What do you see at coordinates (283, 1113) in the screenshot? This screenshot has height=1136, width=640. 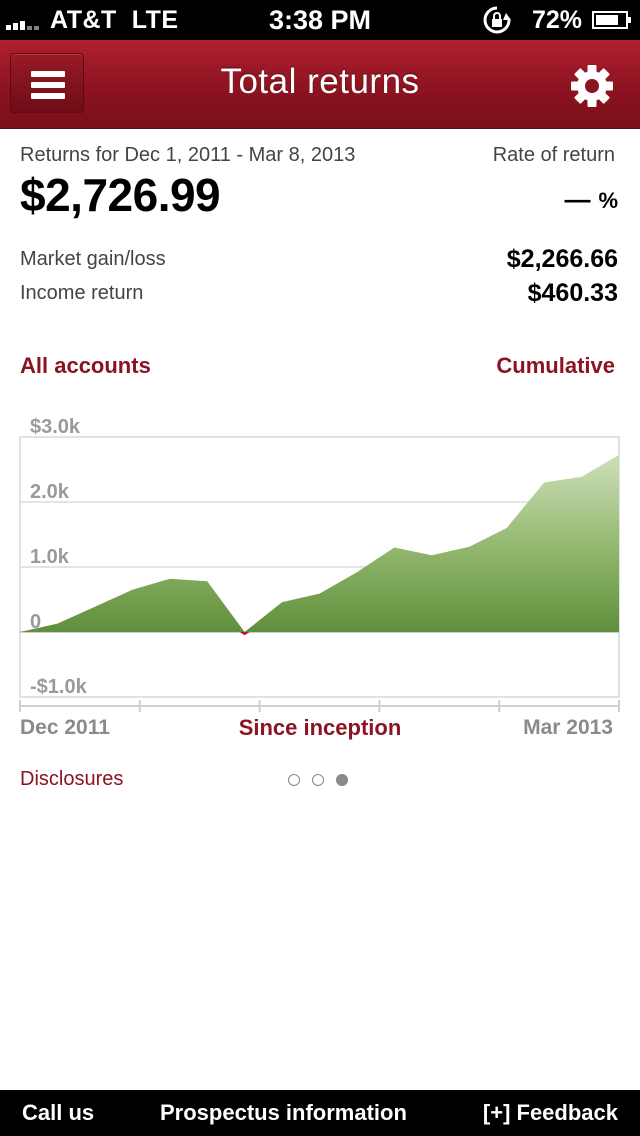 I see `prospectus-button: Prospectus information` at bounding box center [283, 1113].